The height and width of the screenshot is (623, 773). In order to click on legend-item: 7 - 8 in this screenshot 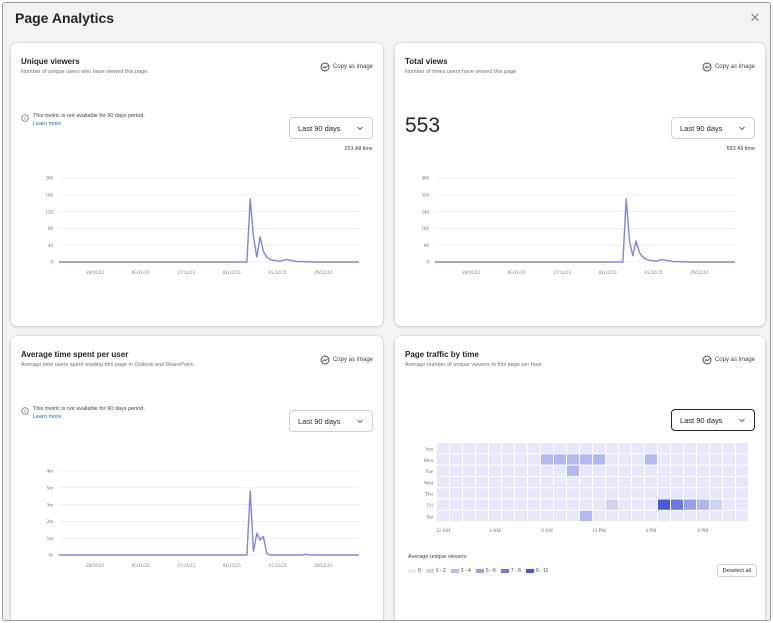, I will do `click(510, 571)`.